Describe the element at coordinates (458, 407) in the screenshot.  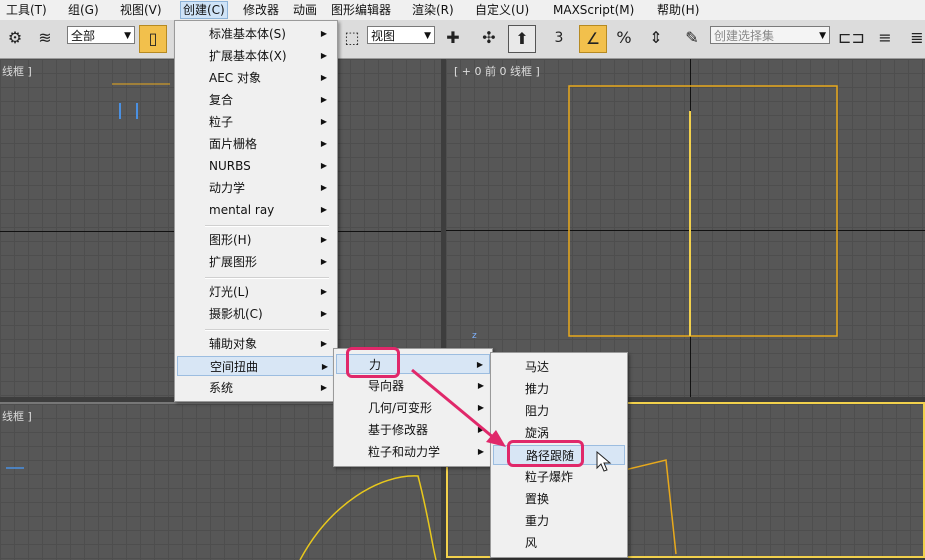
I see `annotation-arrow` at that location.